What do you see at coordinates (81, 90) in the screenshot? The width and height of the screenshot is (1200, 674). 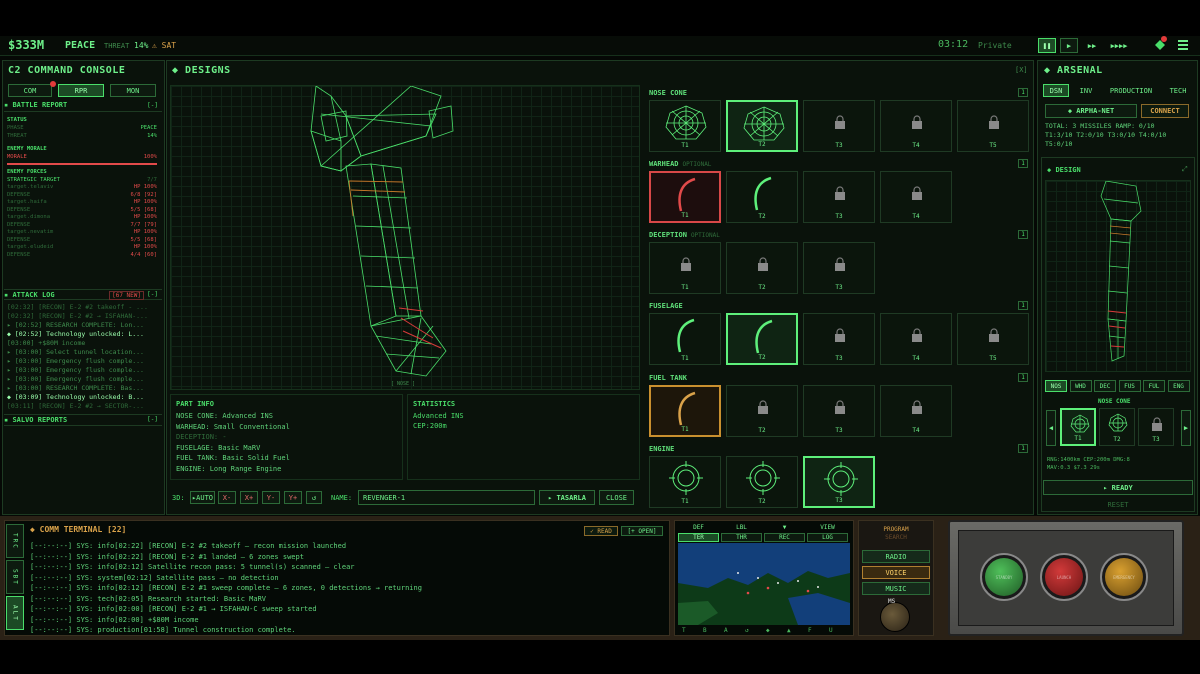 I see `tab-rpr: RPR` at bounding box center [81, 90].